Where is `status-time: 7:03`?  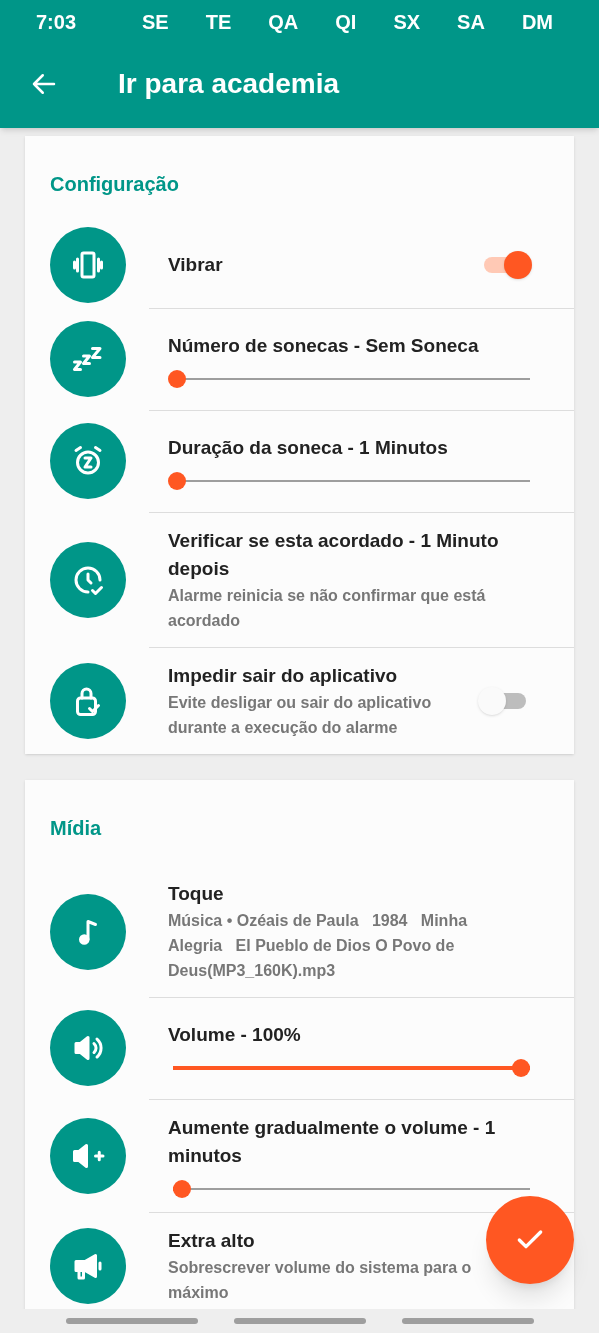 status-time: 7:03 is located at coordinates (56, 22).